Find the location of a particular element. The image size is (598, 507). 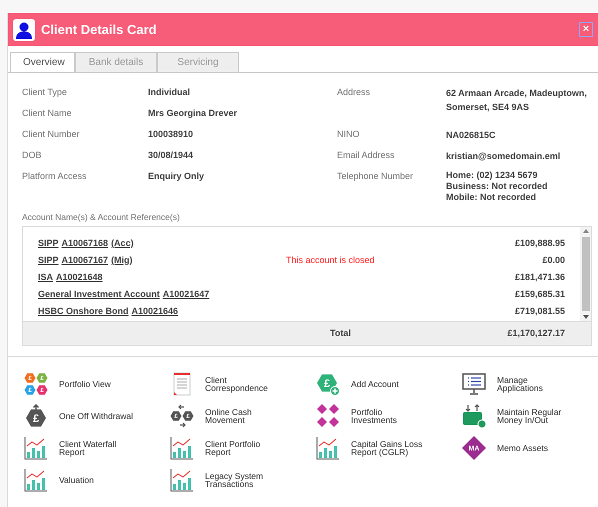

action-link: Valuation is located at coordinates (97, 480).